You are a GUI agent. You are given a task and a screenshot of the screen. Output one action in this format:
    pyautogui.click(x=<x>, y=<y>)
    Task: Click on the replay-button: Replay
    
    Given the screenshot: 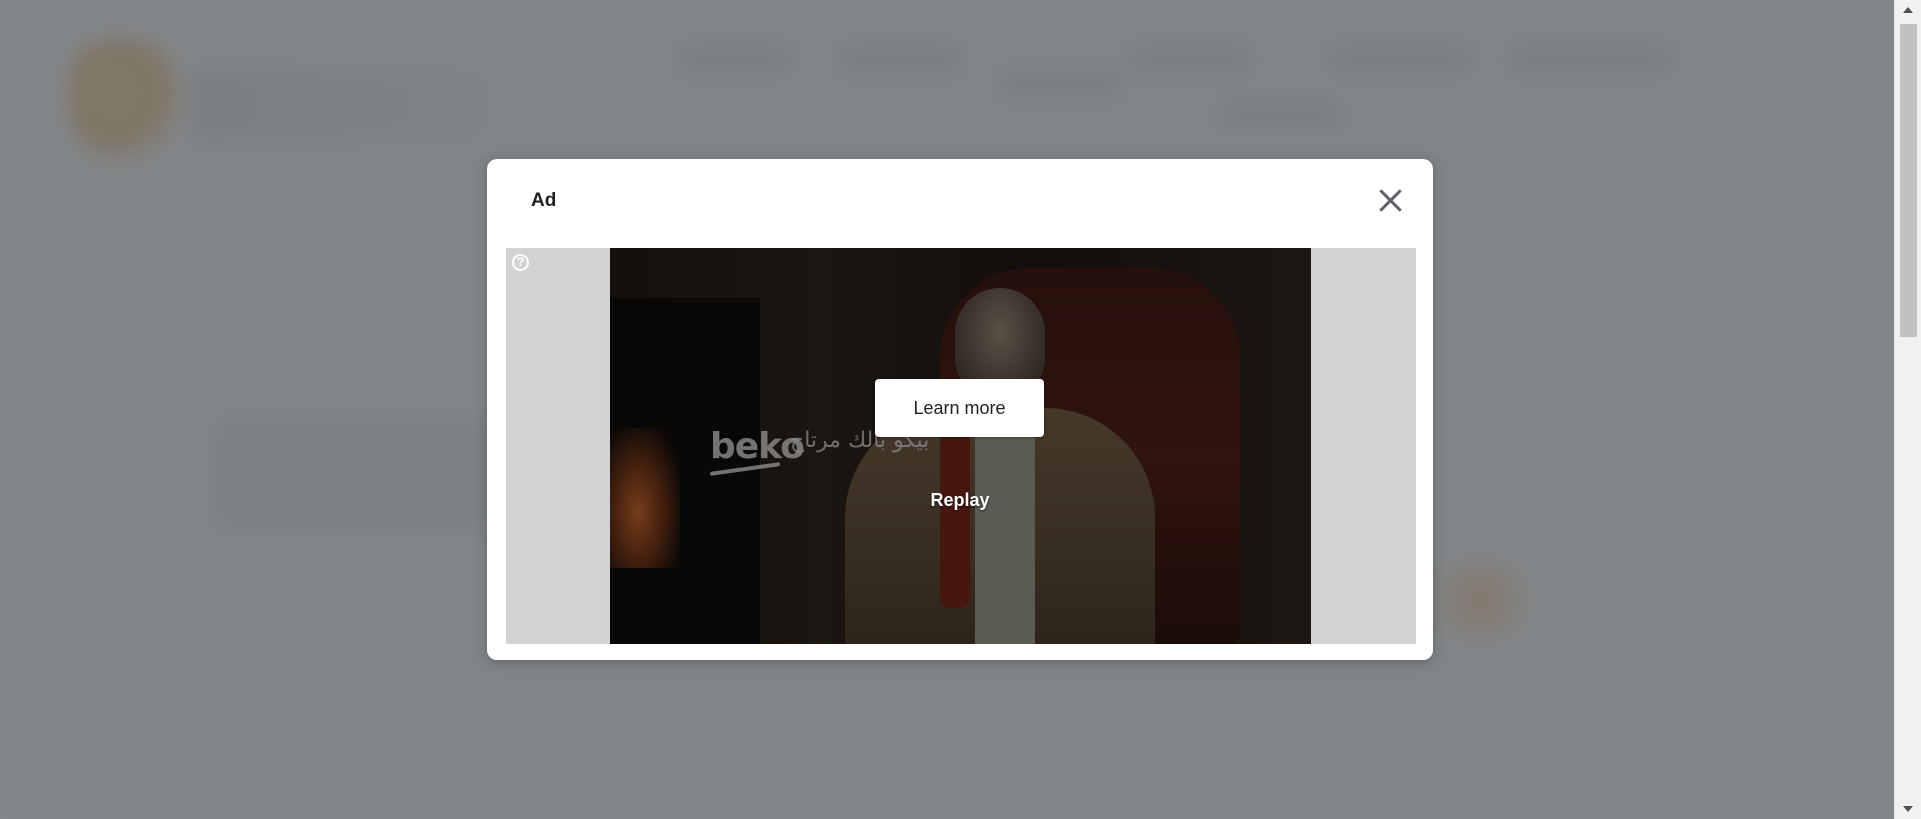 What is the action you would take?
    pyautogui.click(x=960, y=500)
    